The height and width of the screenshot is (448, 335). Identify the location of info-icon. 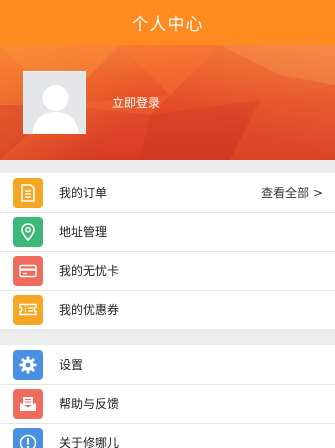
(28, 437).